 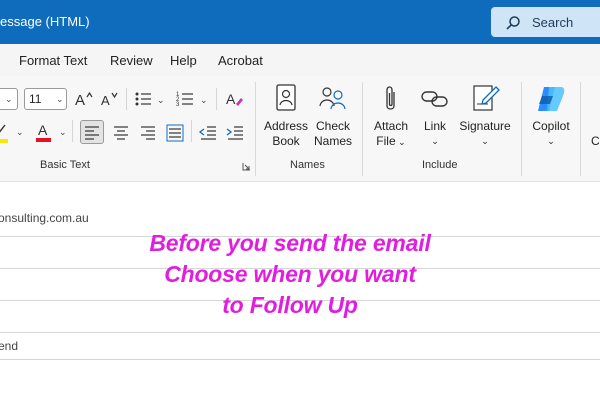 What do you see at coordinates (5, 133) in the screenshot?
I see `highlight-icon` at bounding box center [5, 133].